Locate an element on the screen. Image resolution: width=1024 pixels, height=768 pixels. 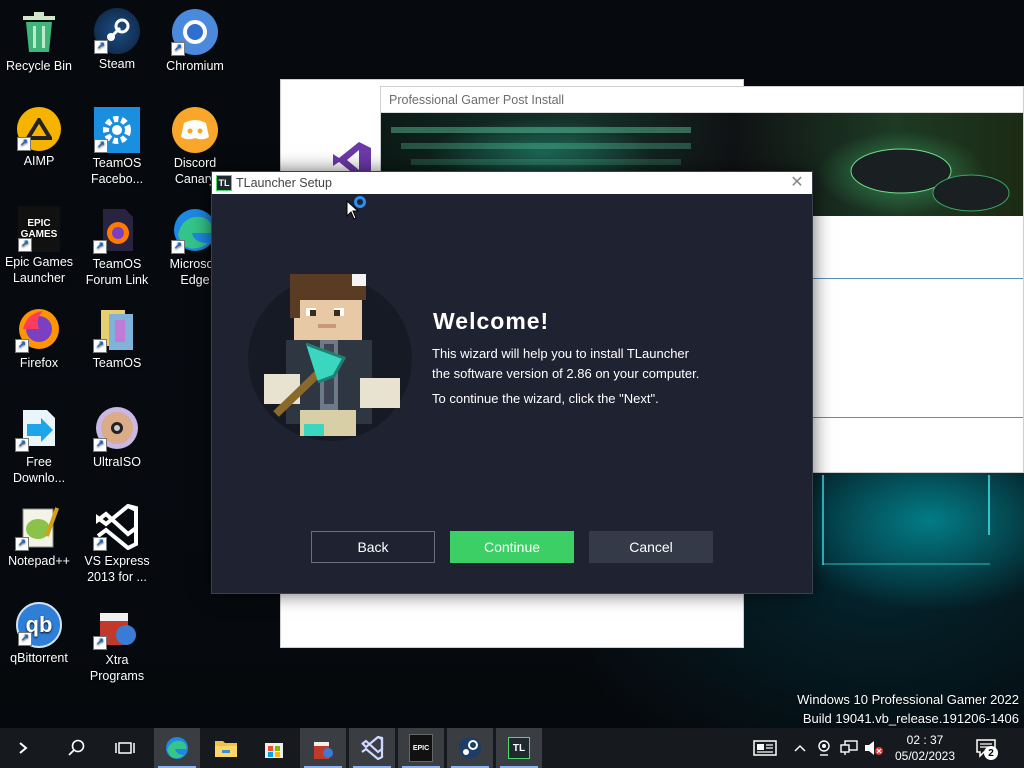
desktop-icon-aimp: ↗ AIMP is located at coordinates (39, 138).